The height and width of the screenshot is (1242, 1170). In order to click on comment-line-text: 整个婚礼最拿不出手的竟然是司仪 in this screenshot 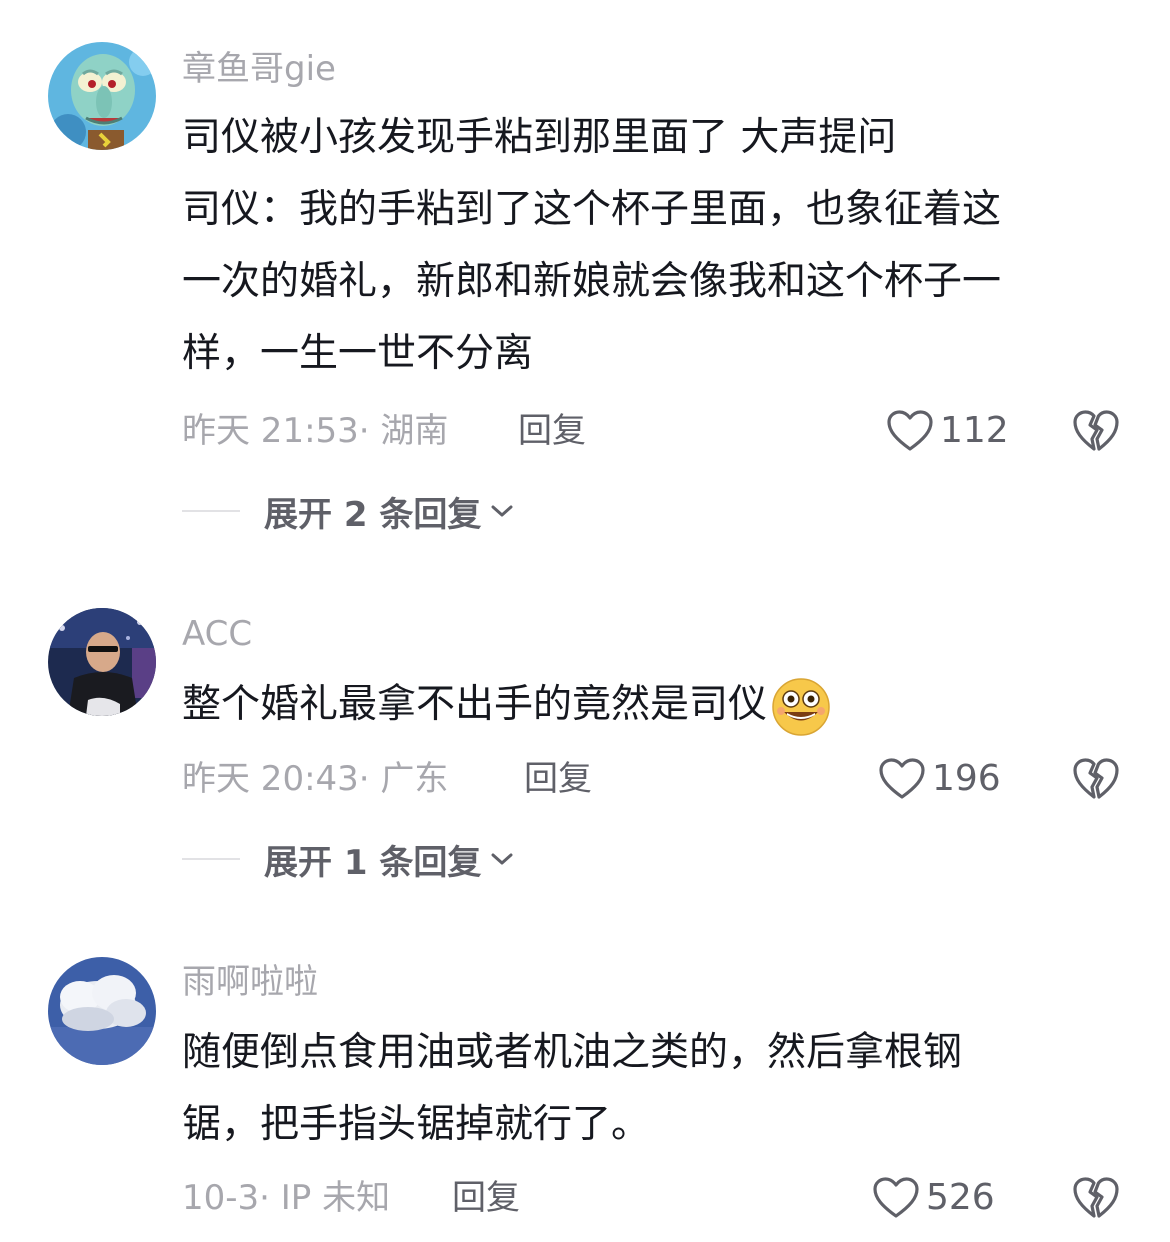, I will do `click(475, 704)`.